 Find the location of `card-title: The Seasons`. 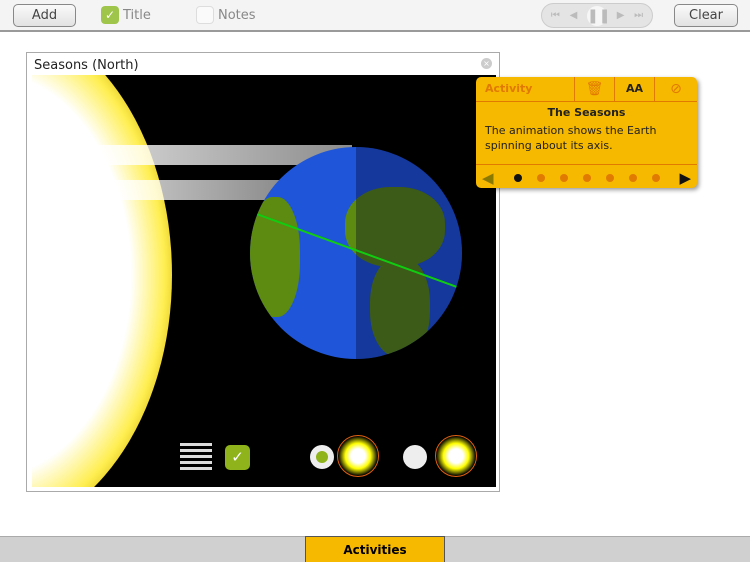

card-title: The Seasons is located at coordinates (586, 112).